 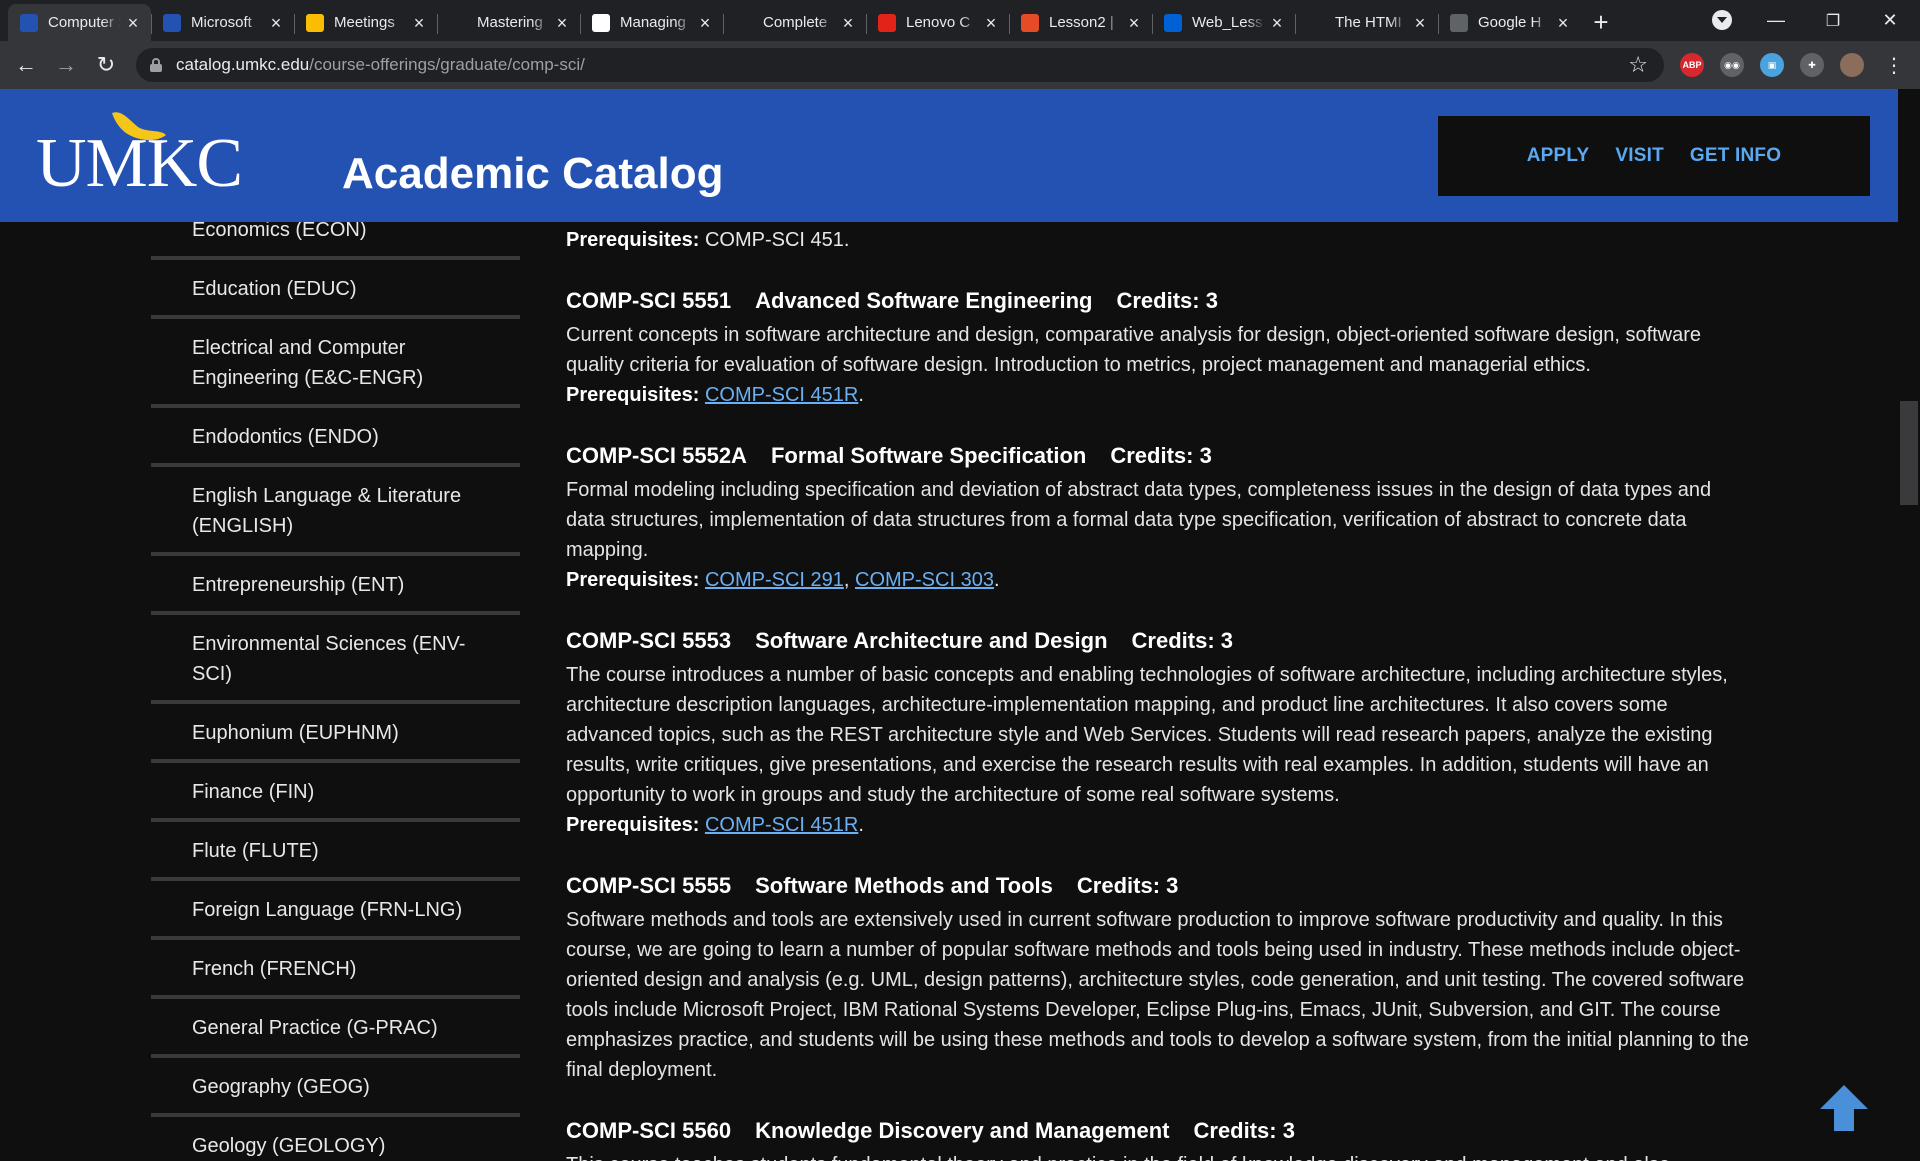 What do you see at coordinates (335, 585) in the screenshot?
I see `sidebar-item: Entrepreneurship (ENT)` at bounding box center [335, 585].